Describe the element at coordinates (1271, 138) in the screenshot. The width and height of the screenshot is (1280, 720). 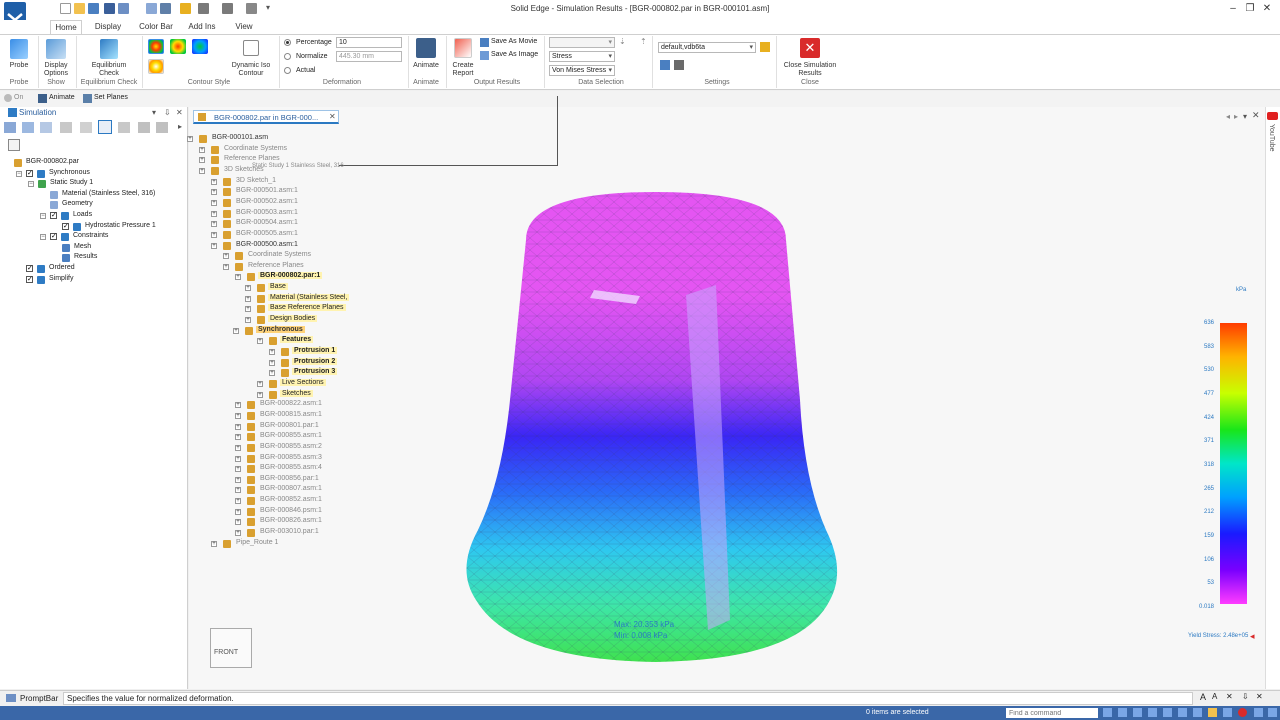
I see `youtube-label: YouTube` at that location.